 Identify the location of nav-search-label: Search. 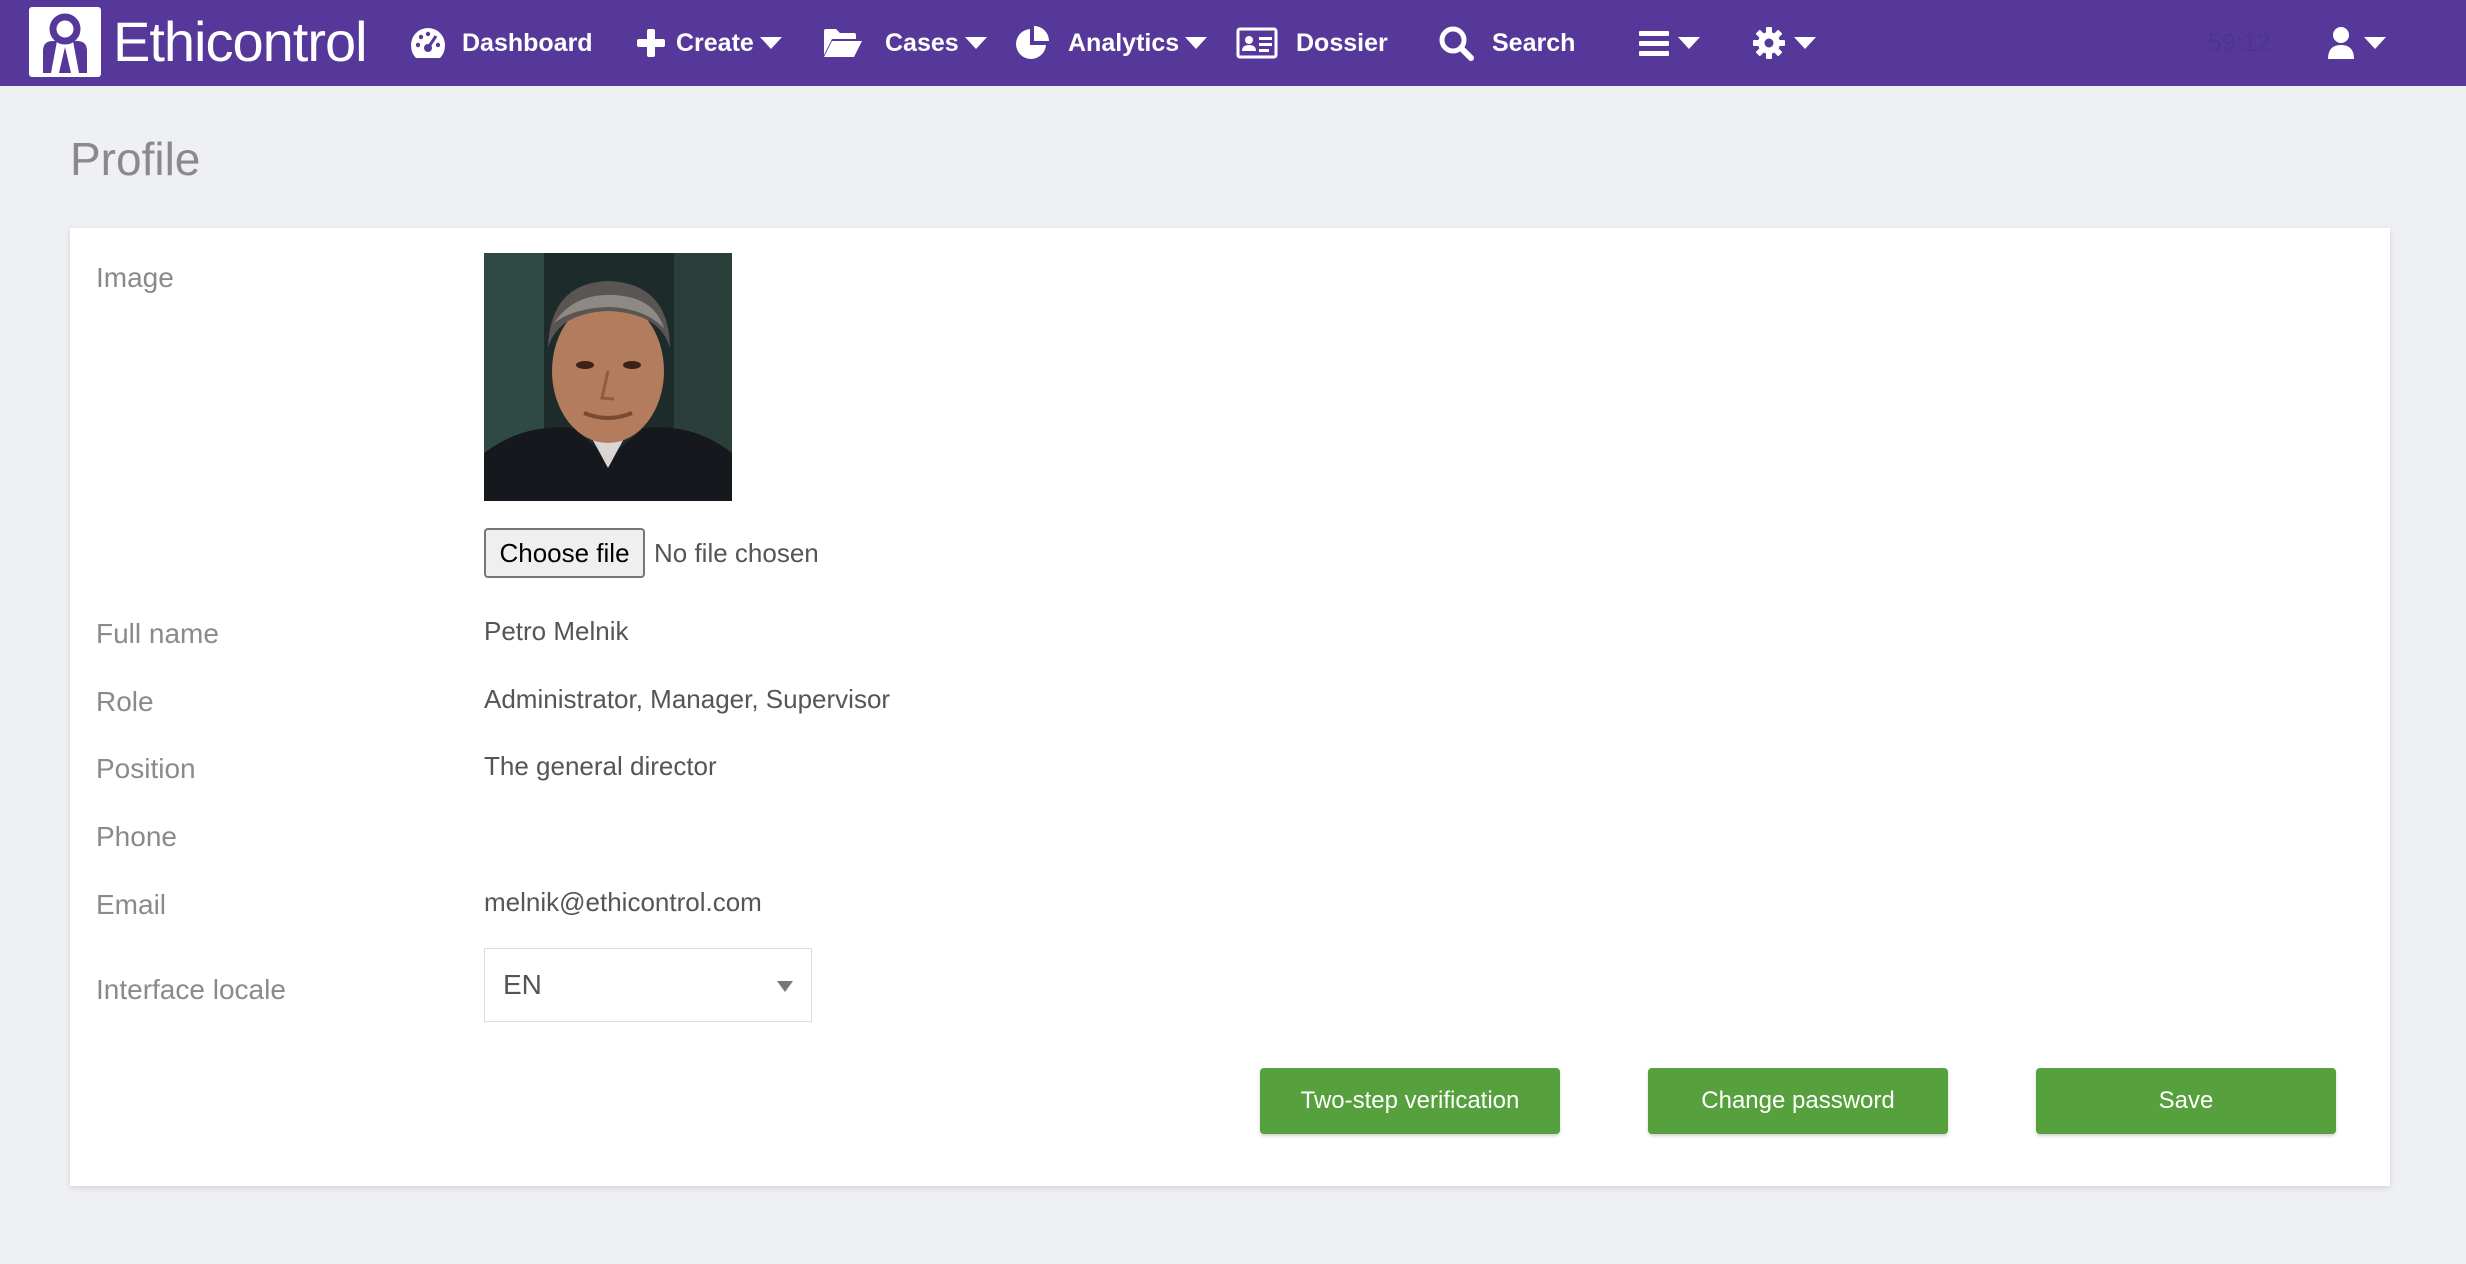
(1534, 42).